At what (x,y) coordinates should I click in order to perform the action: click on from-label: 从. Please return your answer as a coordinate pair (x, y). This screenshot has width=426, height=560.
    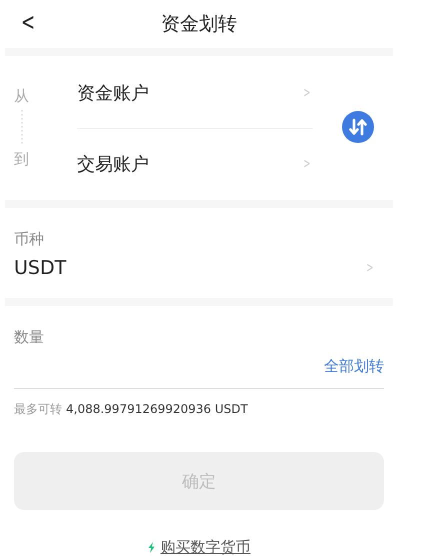
    Looking at the image, I should click on (21, 96).